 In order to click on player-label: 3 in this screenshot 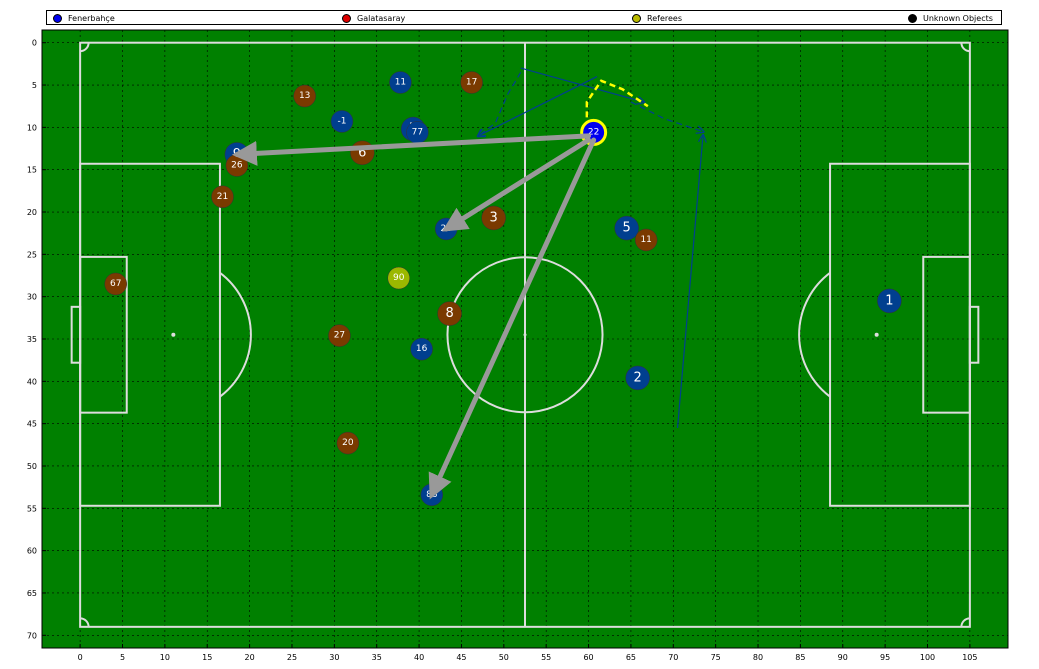, I will do `click(494, 217)`.